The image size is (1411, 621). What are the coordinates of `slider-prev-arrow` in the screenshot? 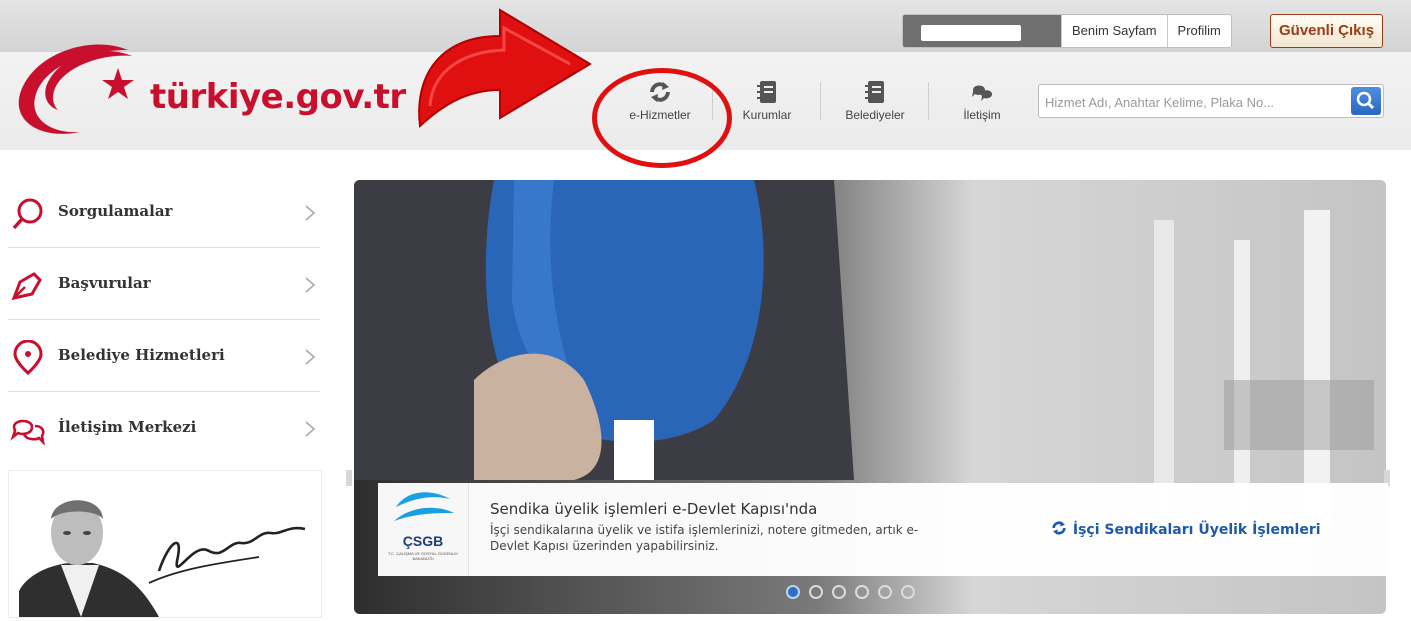 It's located at (349, 478).